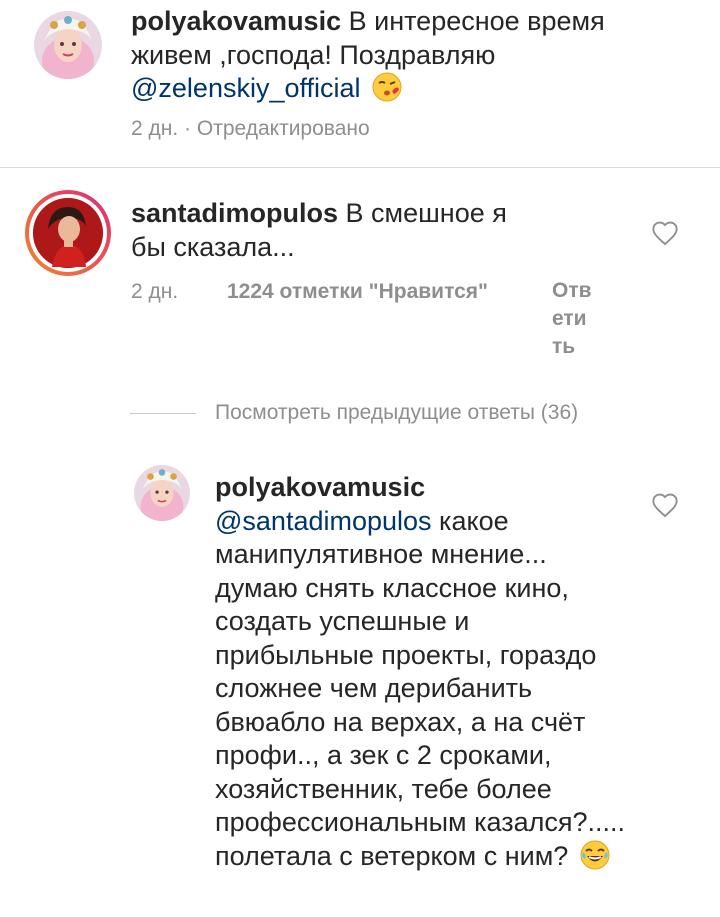 This screenshot has height=917, width=720. I want to click on comment-likes-count: 1224 отметки "Нравится", so click(357, 291).